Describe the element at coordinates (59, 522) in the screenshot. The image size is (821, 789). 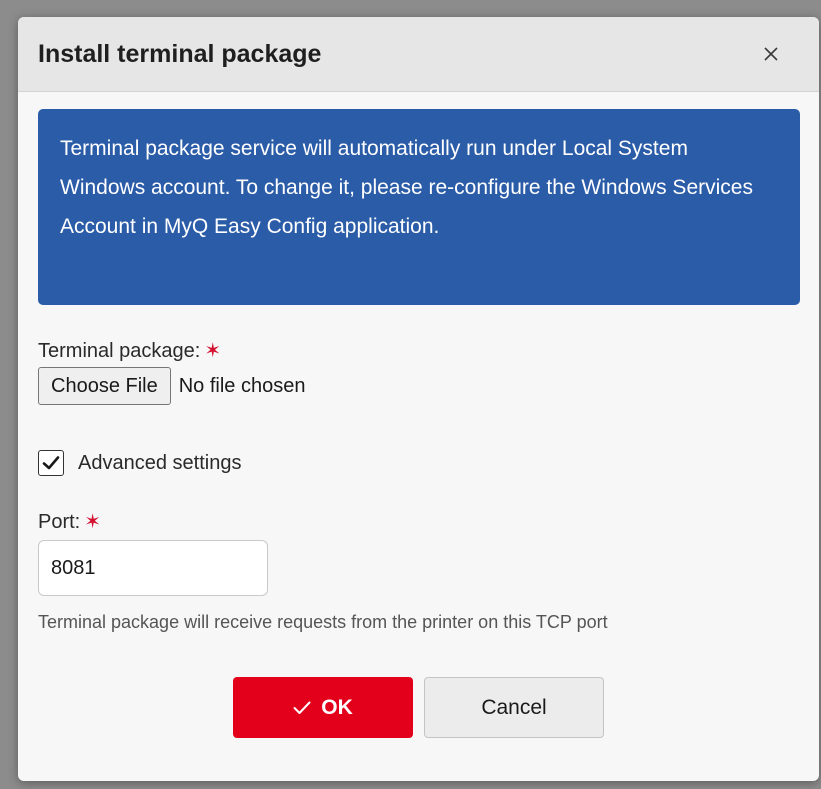
I see `port-label-text: Port:` at that location.